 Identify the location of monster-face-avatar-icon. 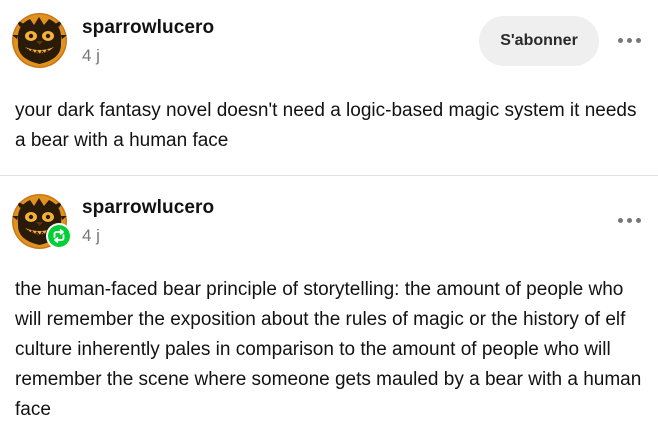
(39, 40).